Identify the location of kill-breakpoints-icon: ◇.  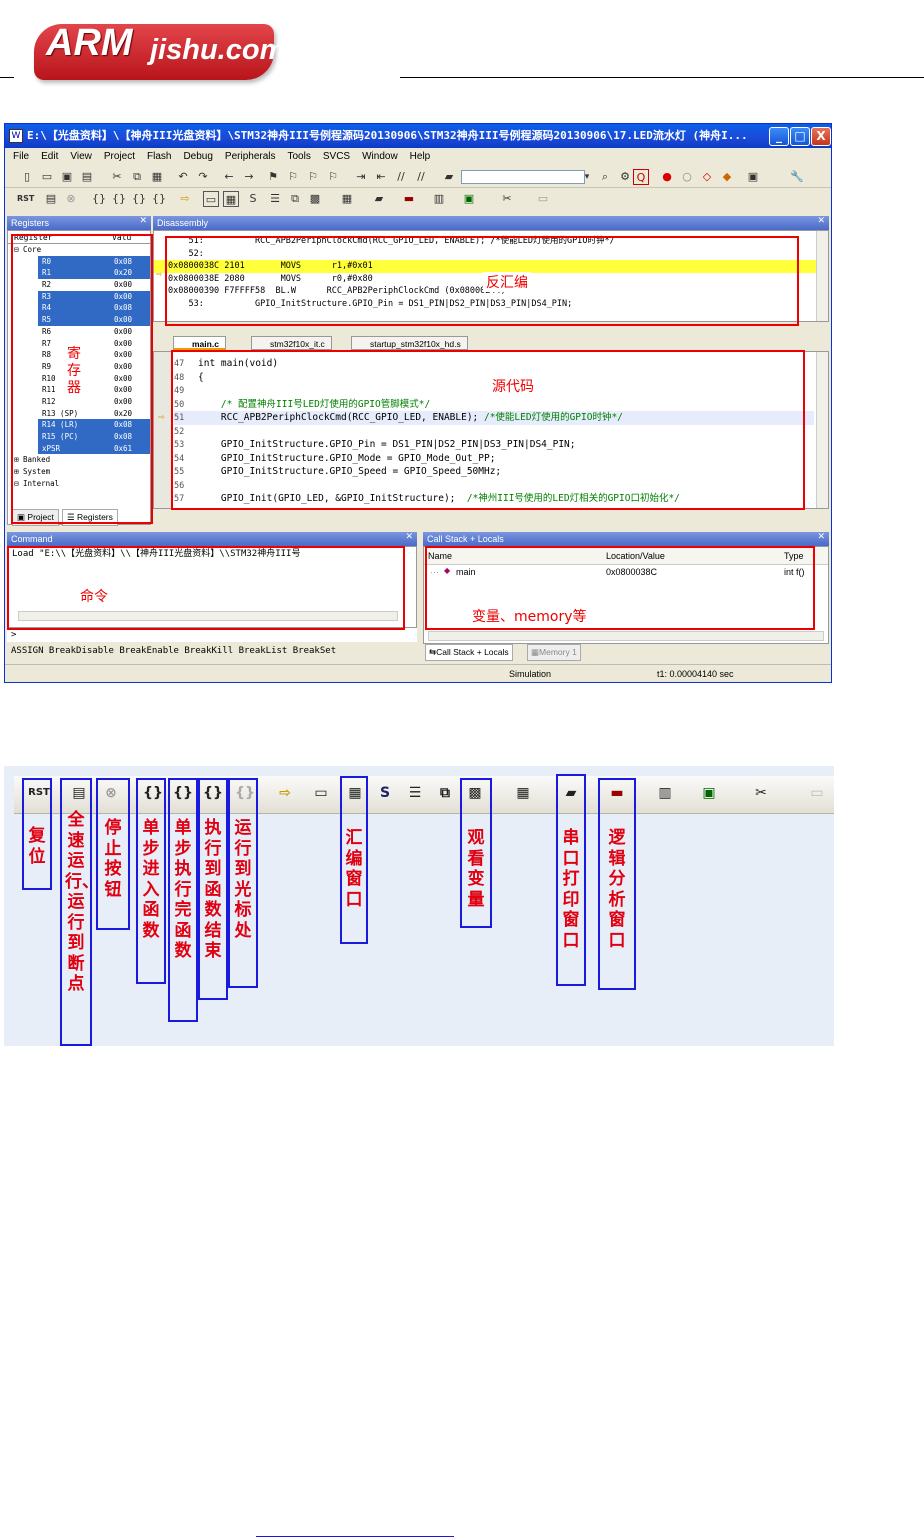
(707, 177).